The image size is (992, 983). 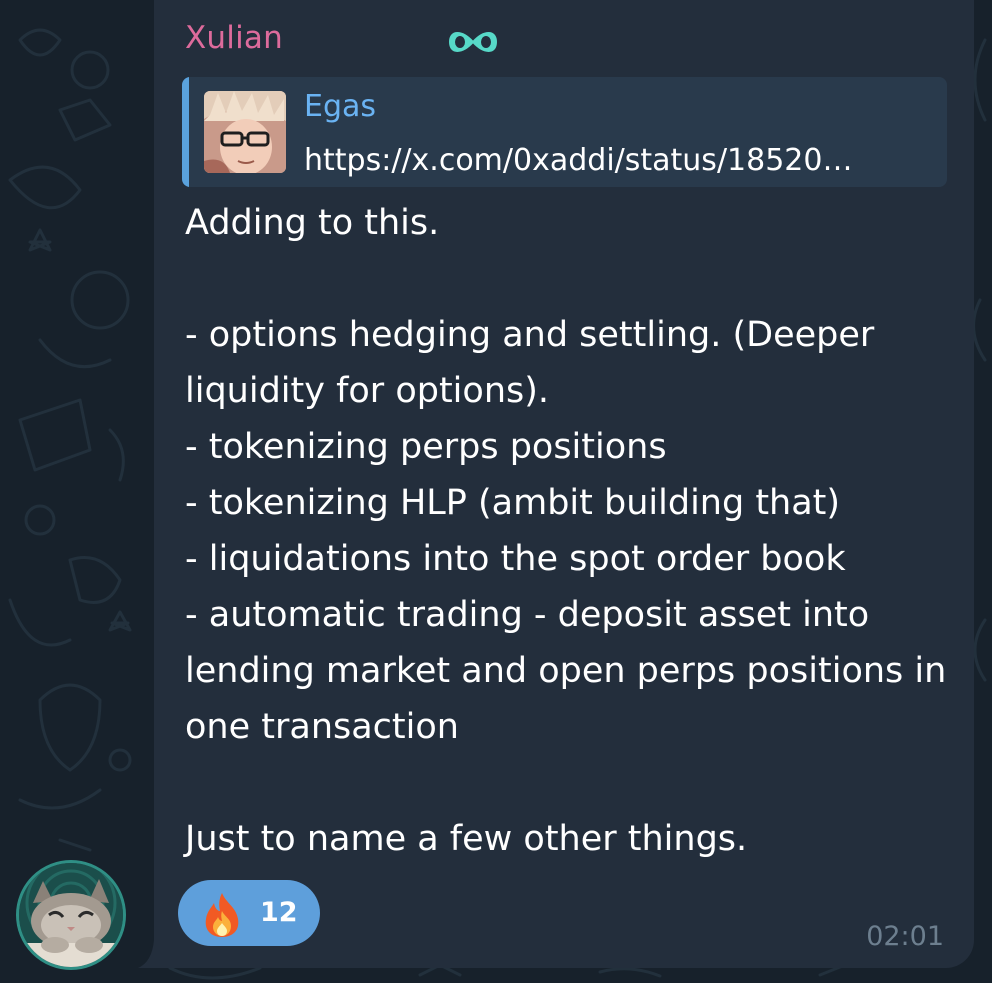 I want to click on reply-author-avatar, so click(x=245, y=132).